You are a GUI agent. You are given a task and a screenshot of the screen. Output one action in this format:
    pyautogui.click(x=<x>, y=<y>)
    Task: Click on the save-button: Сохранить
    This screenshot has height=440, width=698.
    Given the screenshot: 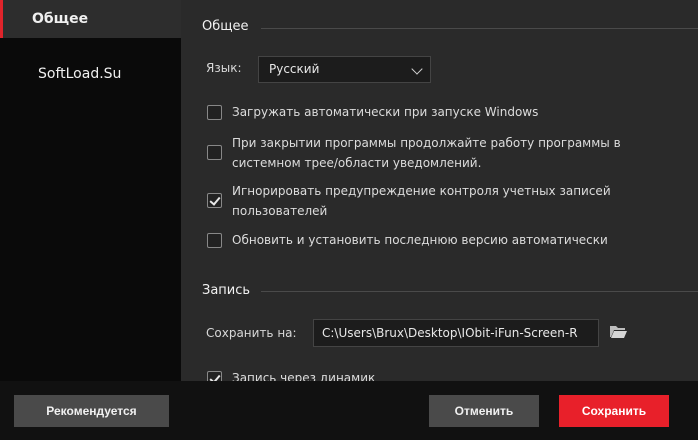 What is the action you would take?
    pyautogui.click(x=614, y=411)
    